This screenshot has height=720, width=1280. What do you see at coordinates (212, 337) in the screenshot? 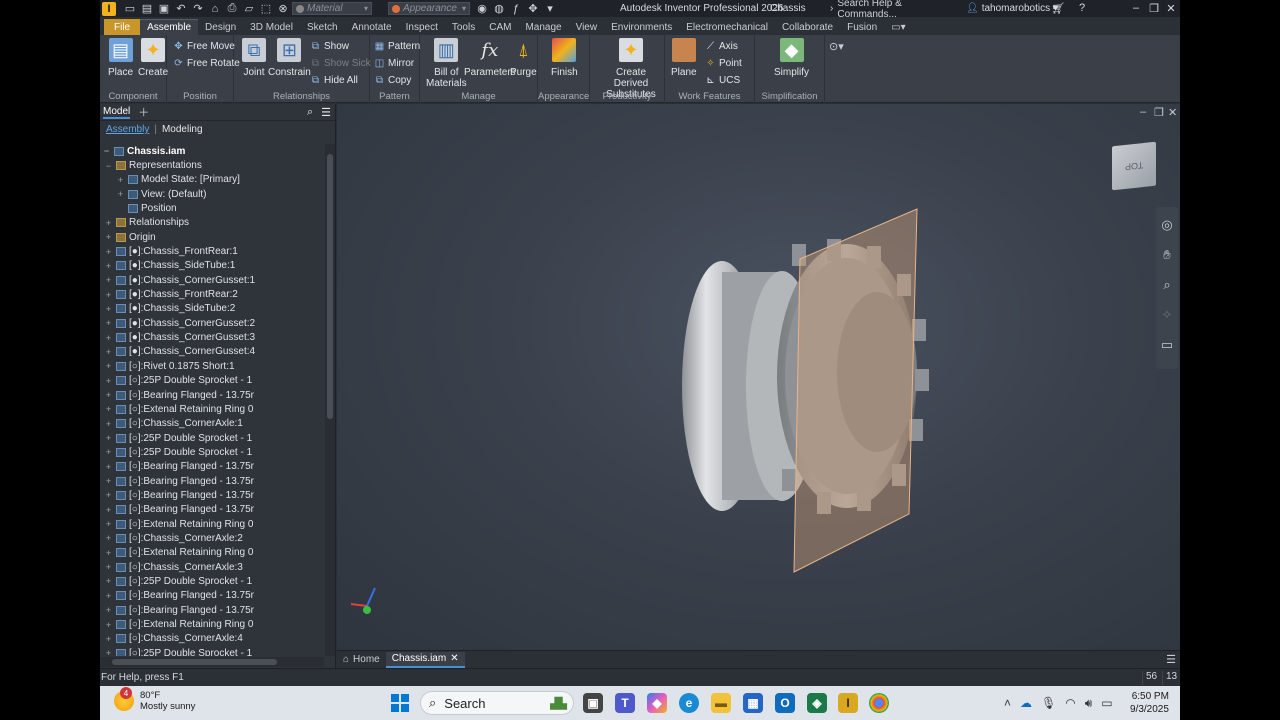
I see `tree-item: + [●]:Chassis_CornerGusset:3` at bounding box center [212, 337].